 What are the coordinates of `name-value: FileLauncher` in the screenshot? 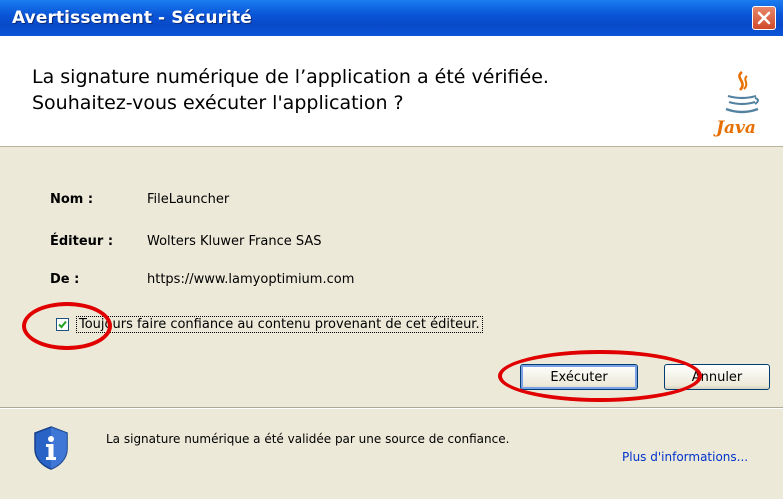 It's located at (188, 199).